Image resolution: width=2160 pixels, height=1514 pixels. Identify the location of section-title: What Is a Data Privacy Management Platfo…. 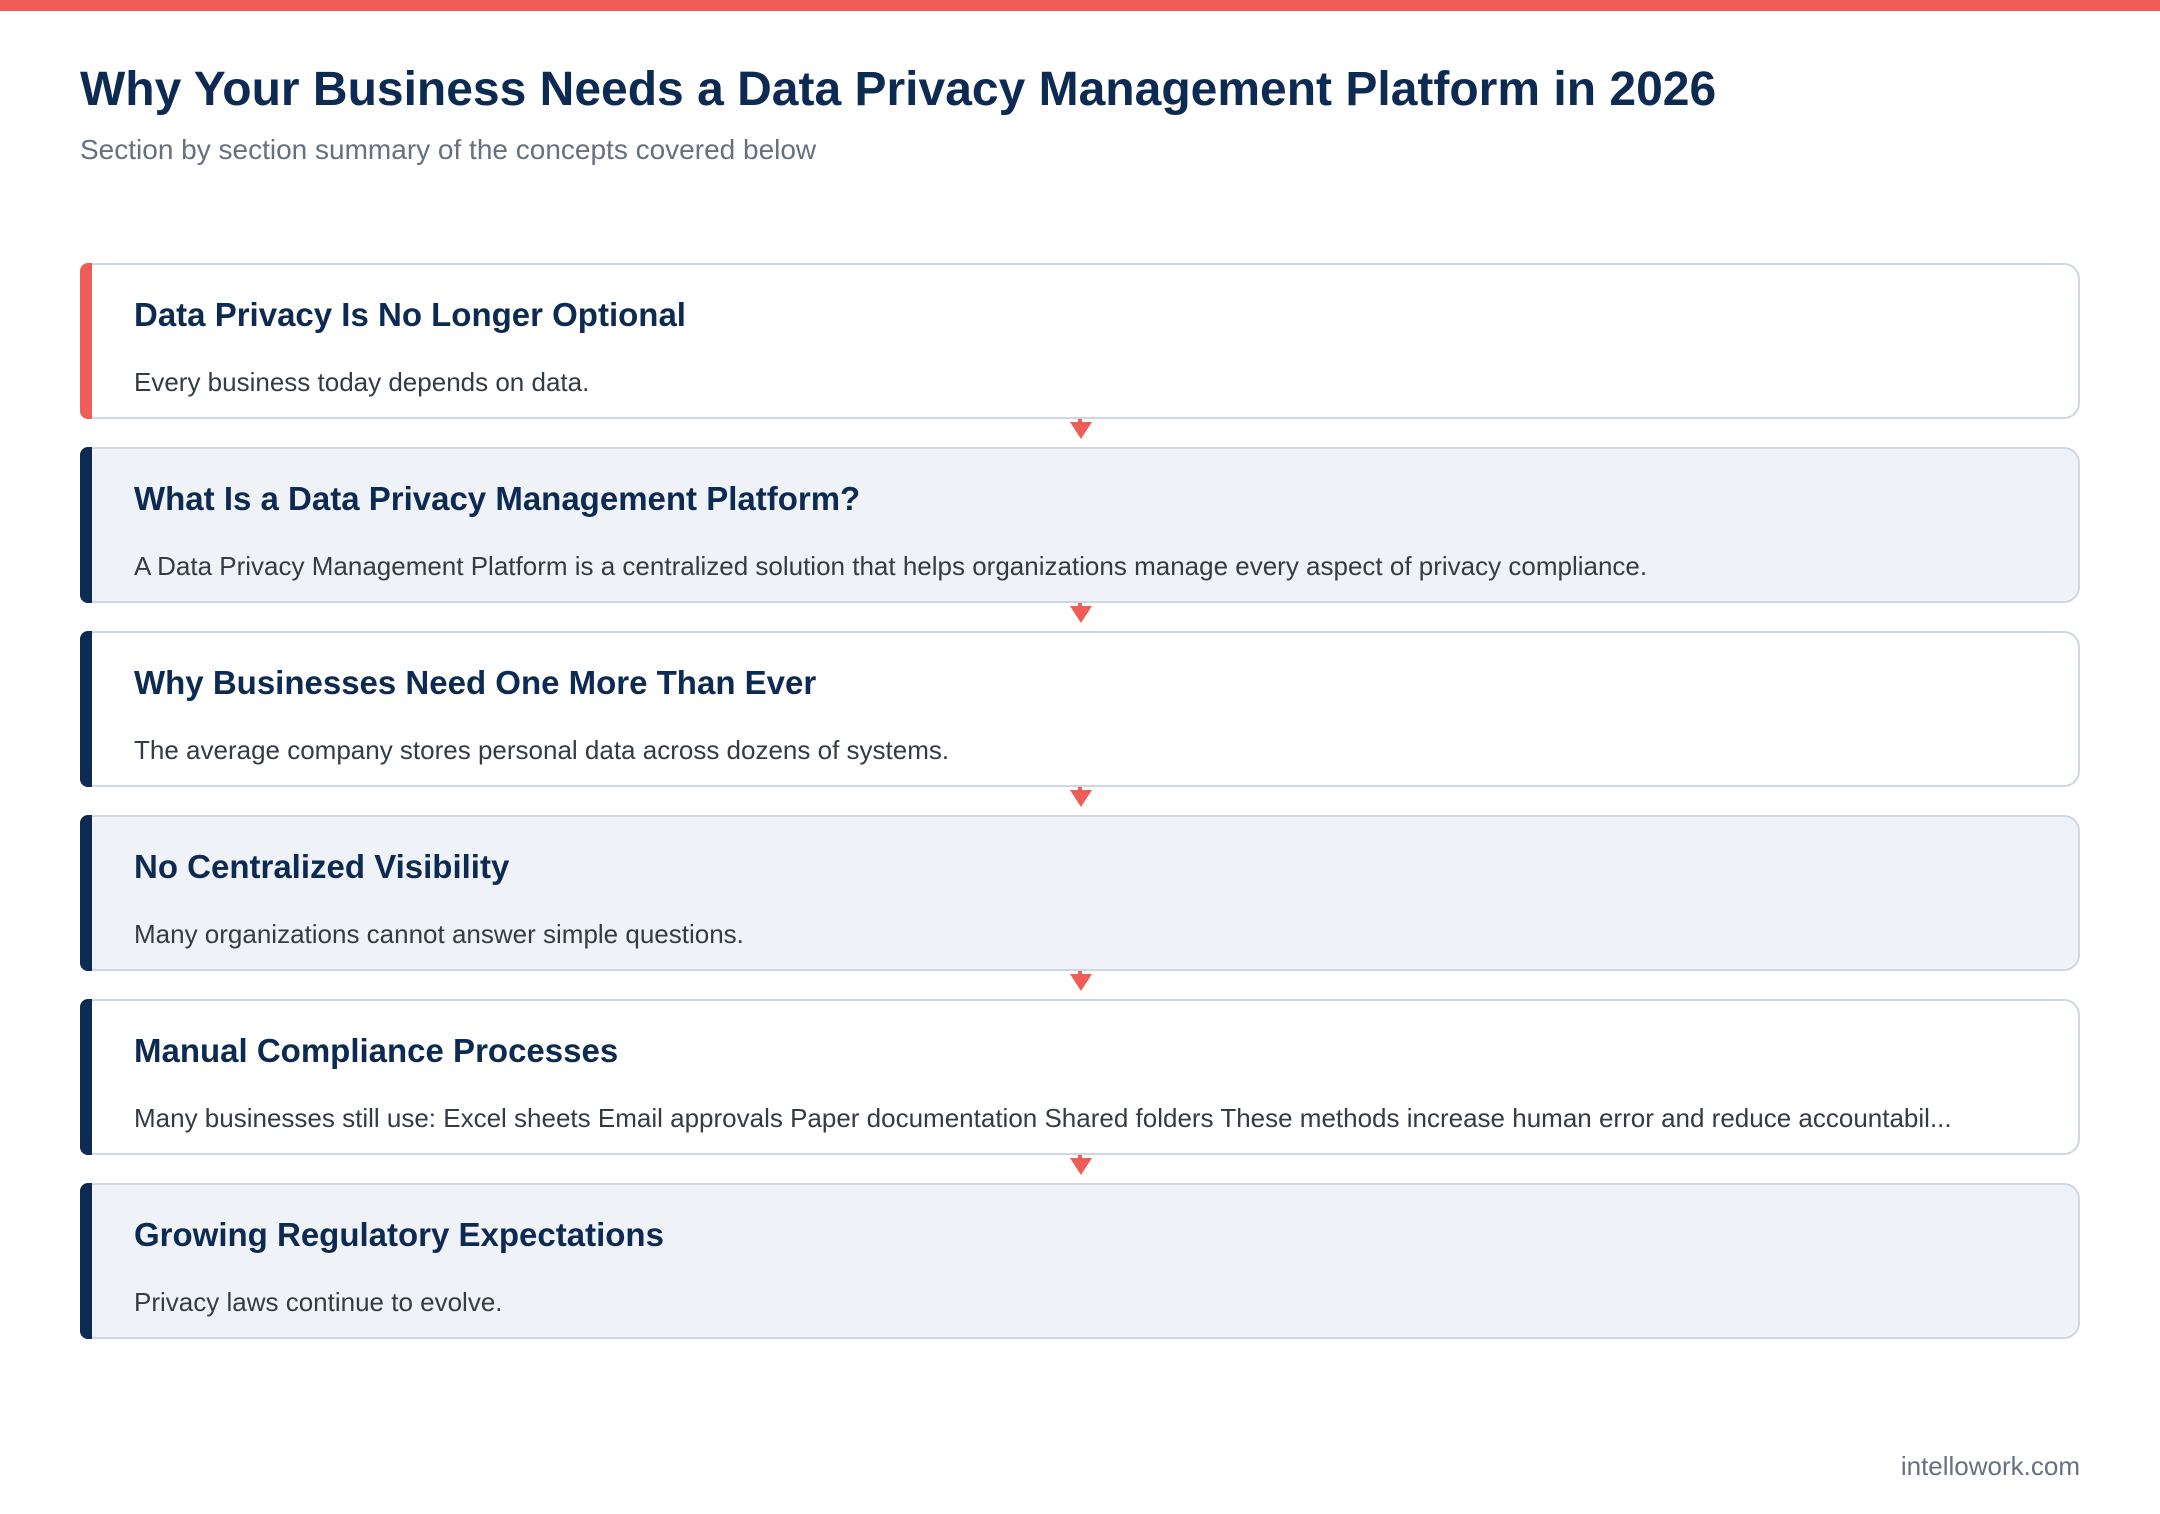
(497, 498).